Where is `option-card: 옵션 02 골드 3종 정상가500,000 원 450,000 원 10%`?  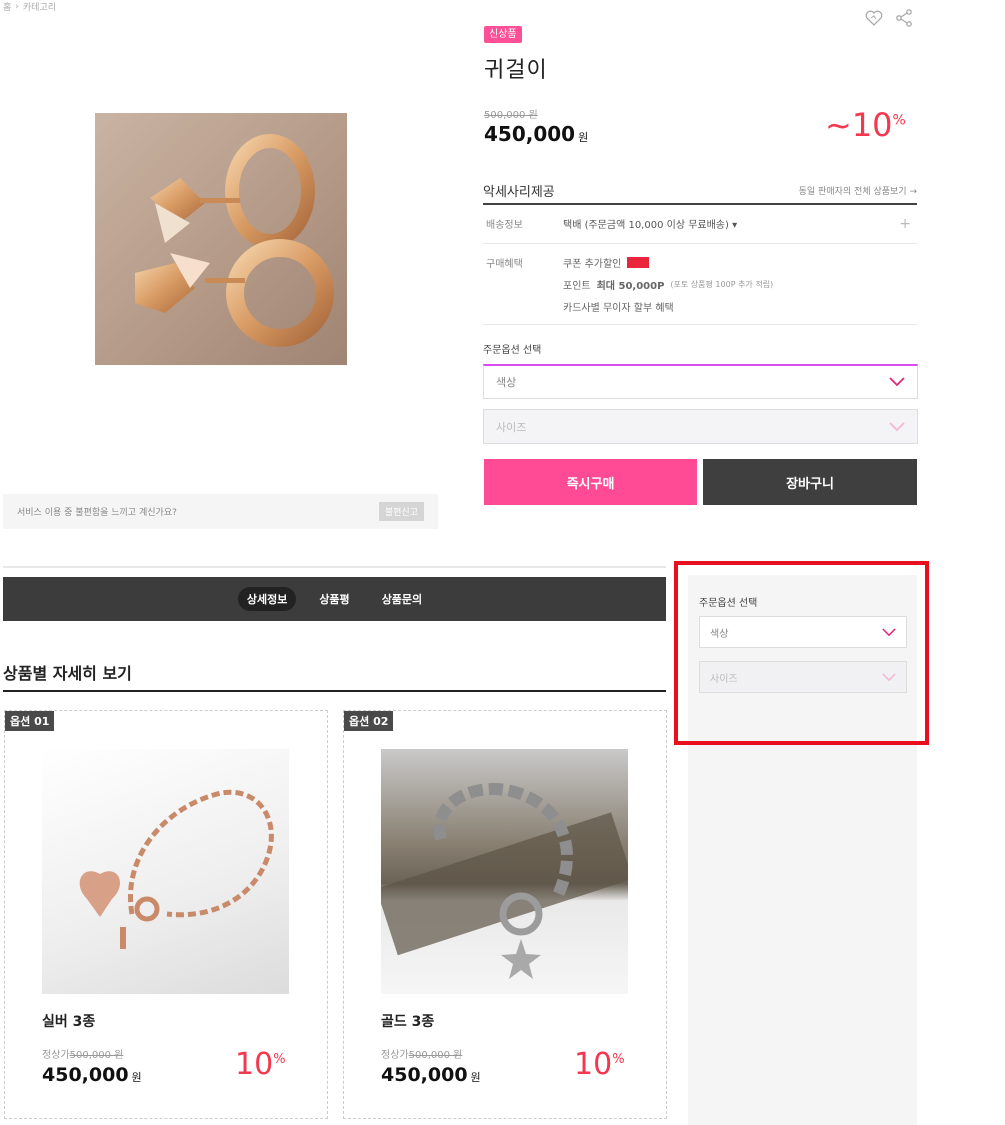
option-card: 옵션 02 골드 3종 정상가500,000 원 450,000 원 10% is located at coordinates (505, 914).